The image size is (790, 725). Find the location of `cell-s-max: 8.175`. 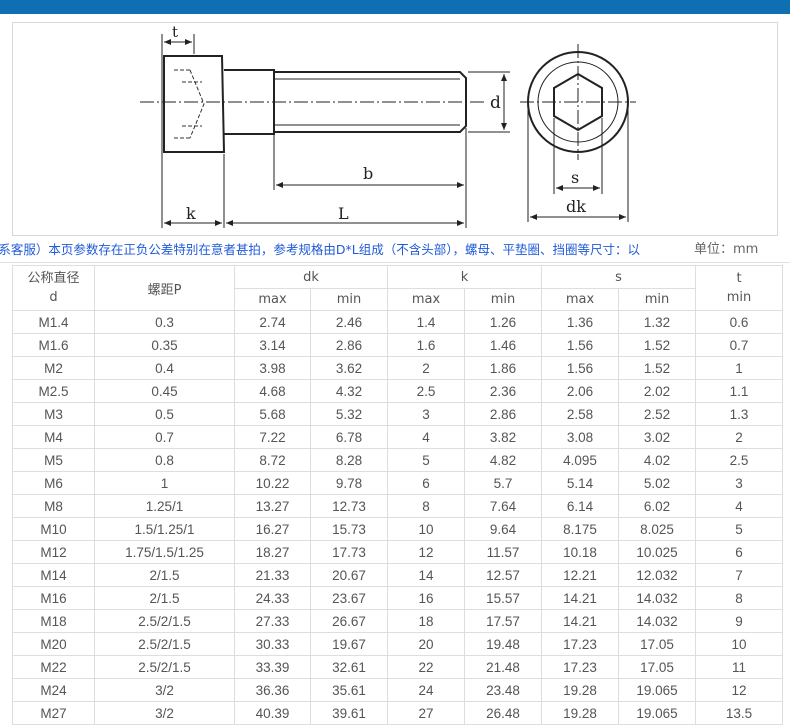

cell-s-max: 8.175 is located at coordinates (580, 529).